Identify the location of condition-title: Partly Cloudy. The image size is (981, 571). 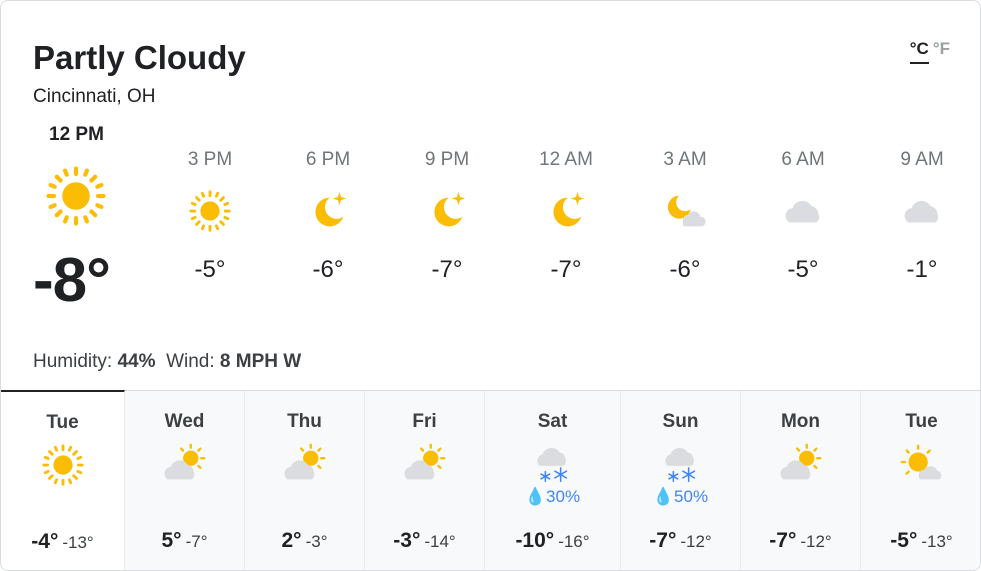
(139, 57).